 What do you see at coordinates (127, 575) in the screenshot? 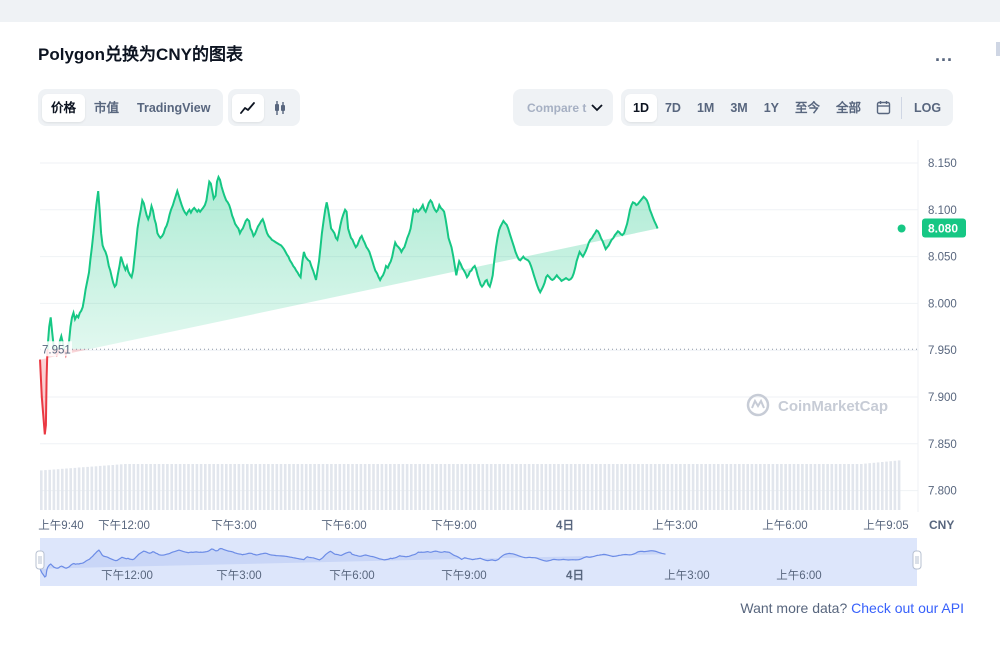
I see `navigator-tick-label: 下午12:00` at bounding box center [127, 575].